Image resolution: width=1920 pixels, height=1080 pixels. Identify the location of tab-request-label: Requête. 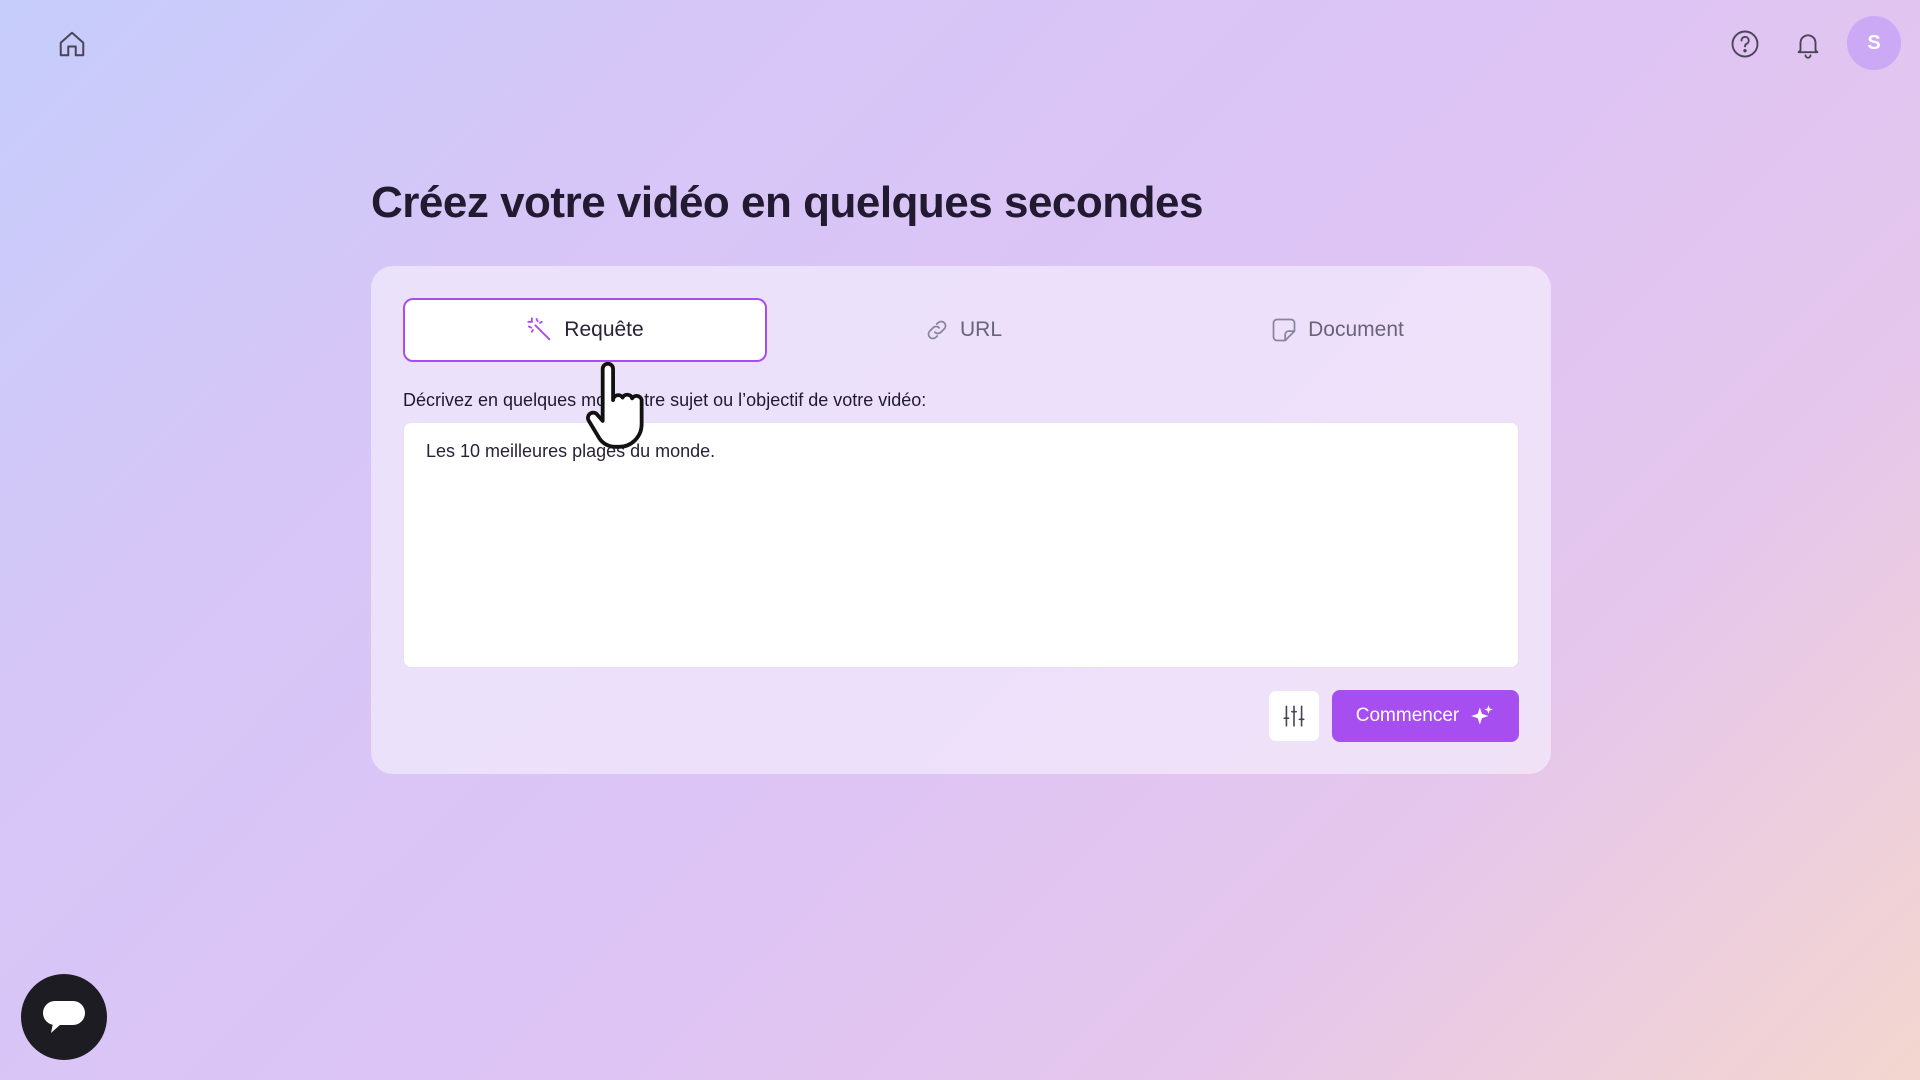
(604, 329).